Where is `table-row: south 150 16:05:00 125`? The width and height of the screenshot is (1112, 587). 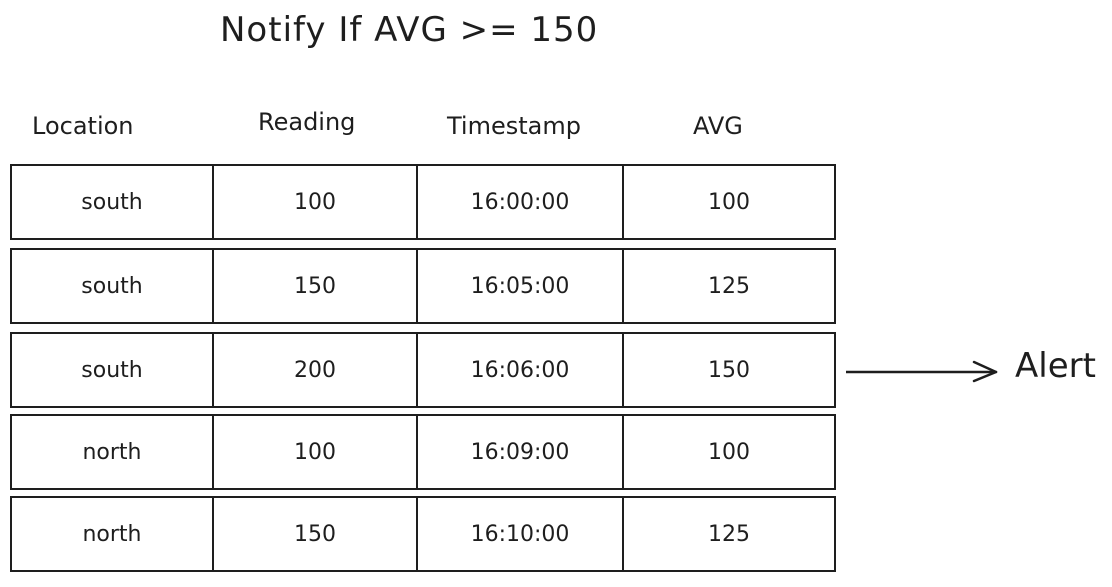 table-row: south 150 16:05:00 125 is located at coordinates (423, 286).